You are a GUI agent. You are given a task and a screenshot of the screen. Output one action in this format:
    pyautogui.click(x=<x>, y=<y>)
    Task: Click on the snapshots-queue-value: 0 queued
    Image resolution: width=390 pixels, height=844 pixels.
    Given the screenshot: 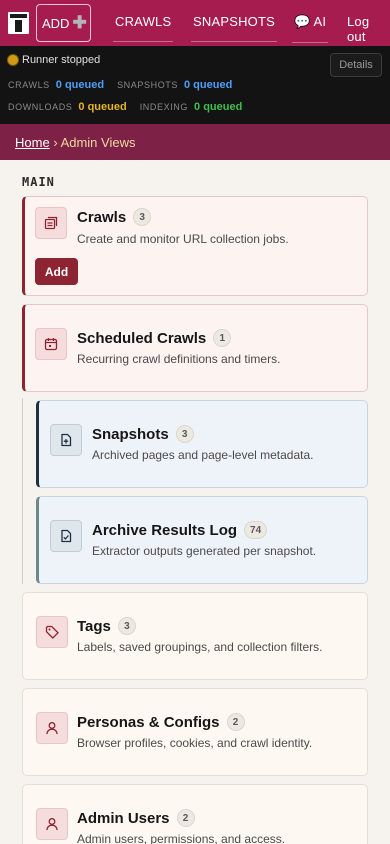 What is the action you would take?
    pyautogui.click(x=208, y=85)
    